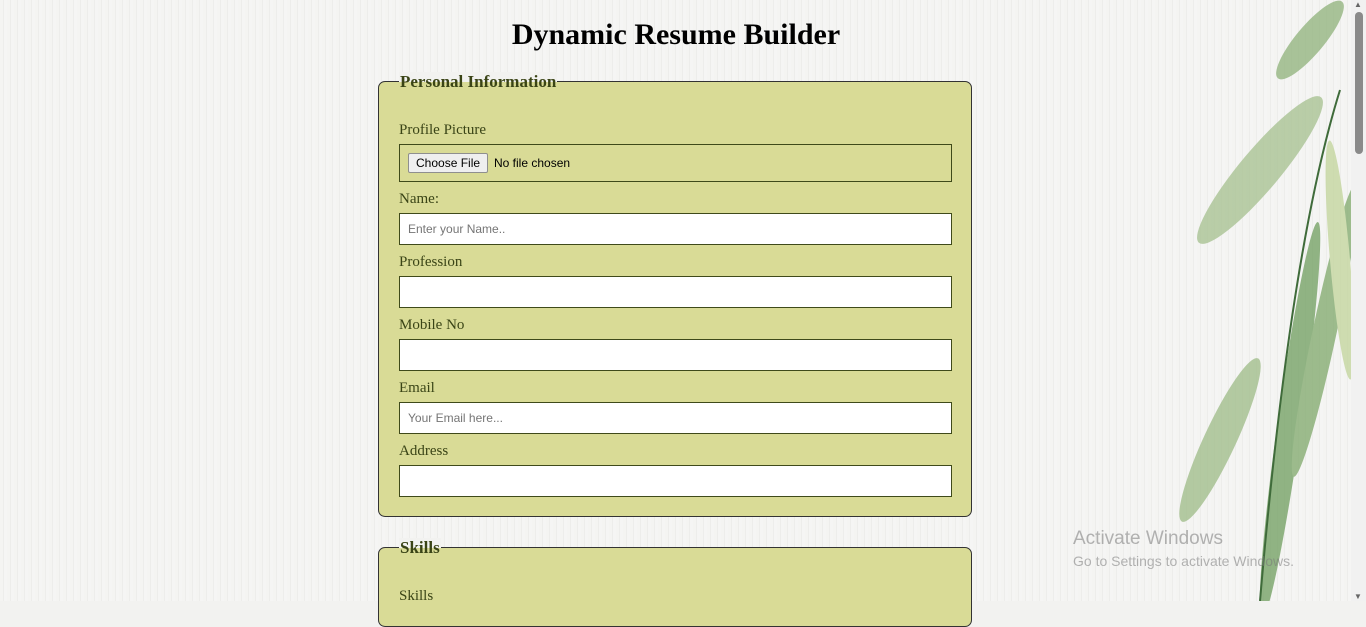 The height and width of the screenshot is (627, 1366). Describe the element at coordinates (1148, 538) in the screenshot. I see `activate-windows-title: Activate Windows` at that location.